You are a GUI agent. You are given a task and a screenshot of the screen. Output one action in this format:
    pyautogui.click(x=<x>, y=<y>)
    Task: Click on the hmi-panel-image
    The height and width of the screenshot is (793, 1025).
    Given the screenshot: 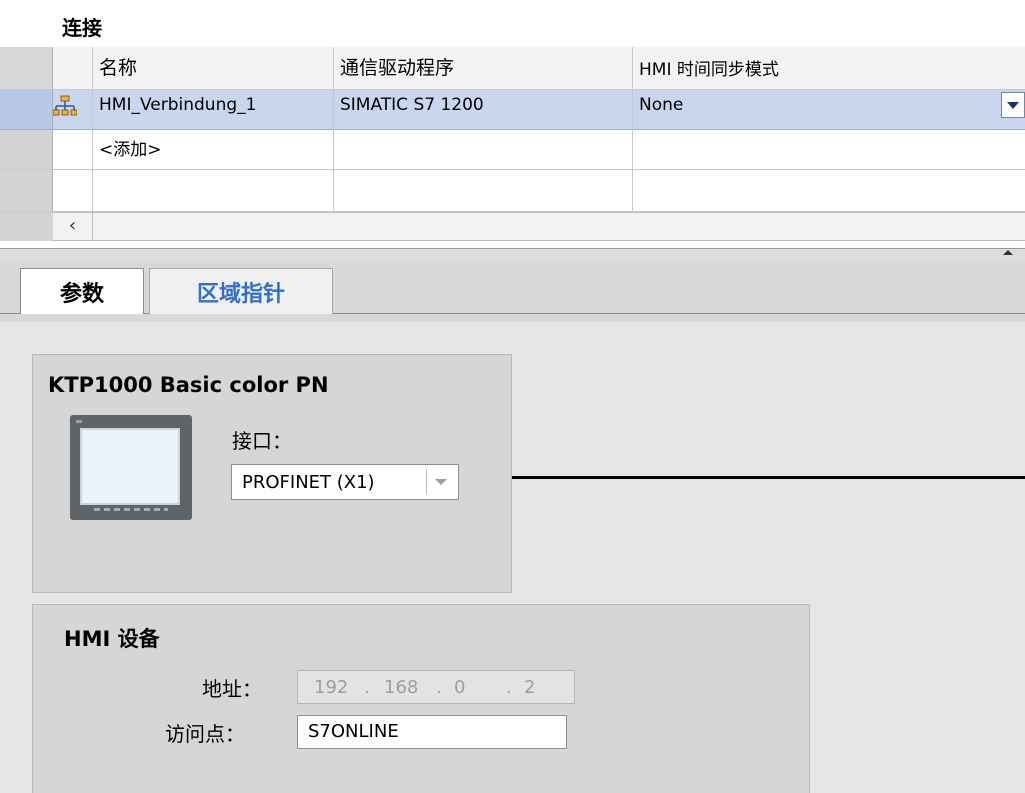 What is the action you would take?
    pyautogui.click(x=131, y=467)
    